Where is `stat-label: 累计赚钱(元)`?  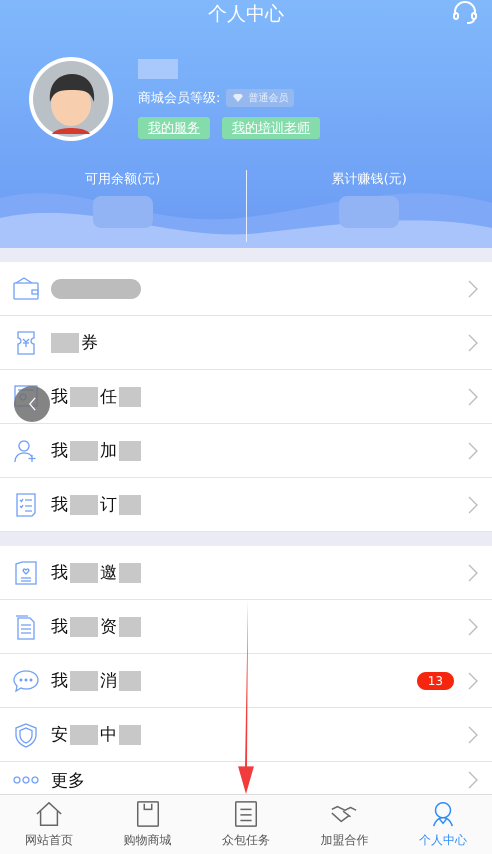
stat-label: 累计赚钱(元) is located at coordinates (369, 179).